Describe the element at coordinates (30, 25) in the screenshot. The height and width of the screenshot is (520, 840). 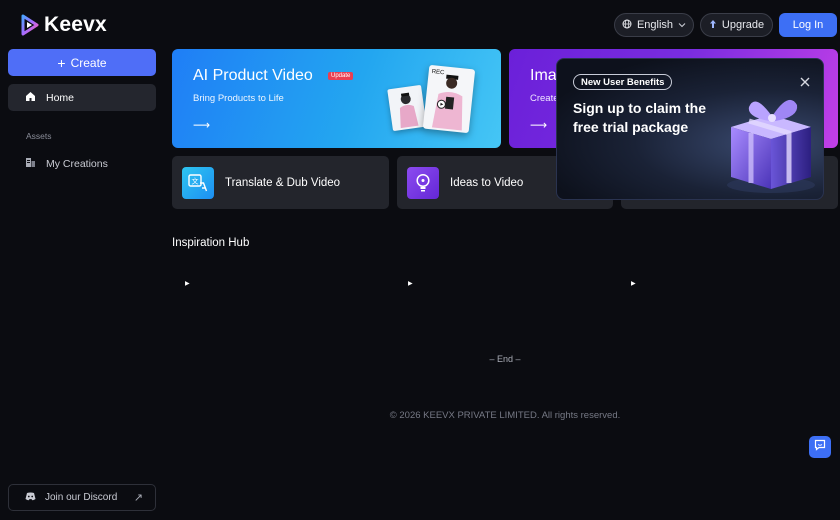
I see `logo-mark-icon` at that location.